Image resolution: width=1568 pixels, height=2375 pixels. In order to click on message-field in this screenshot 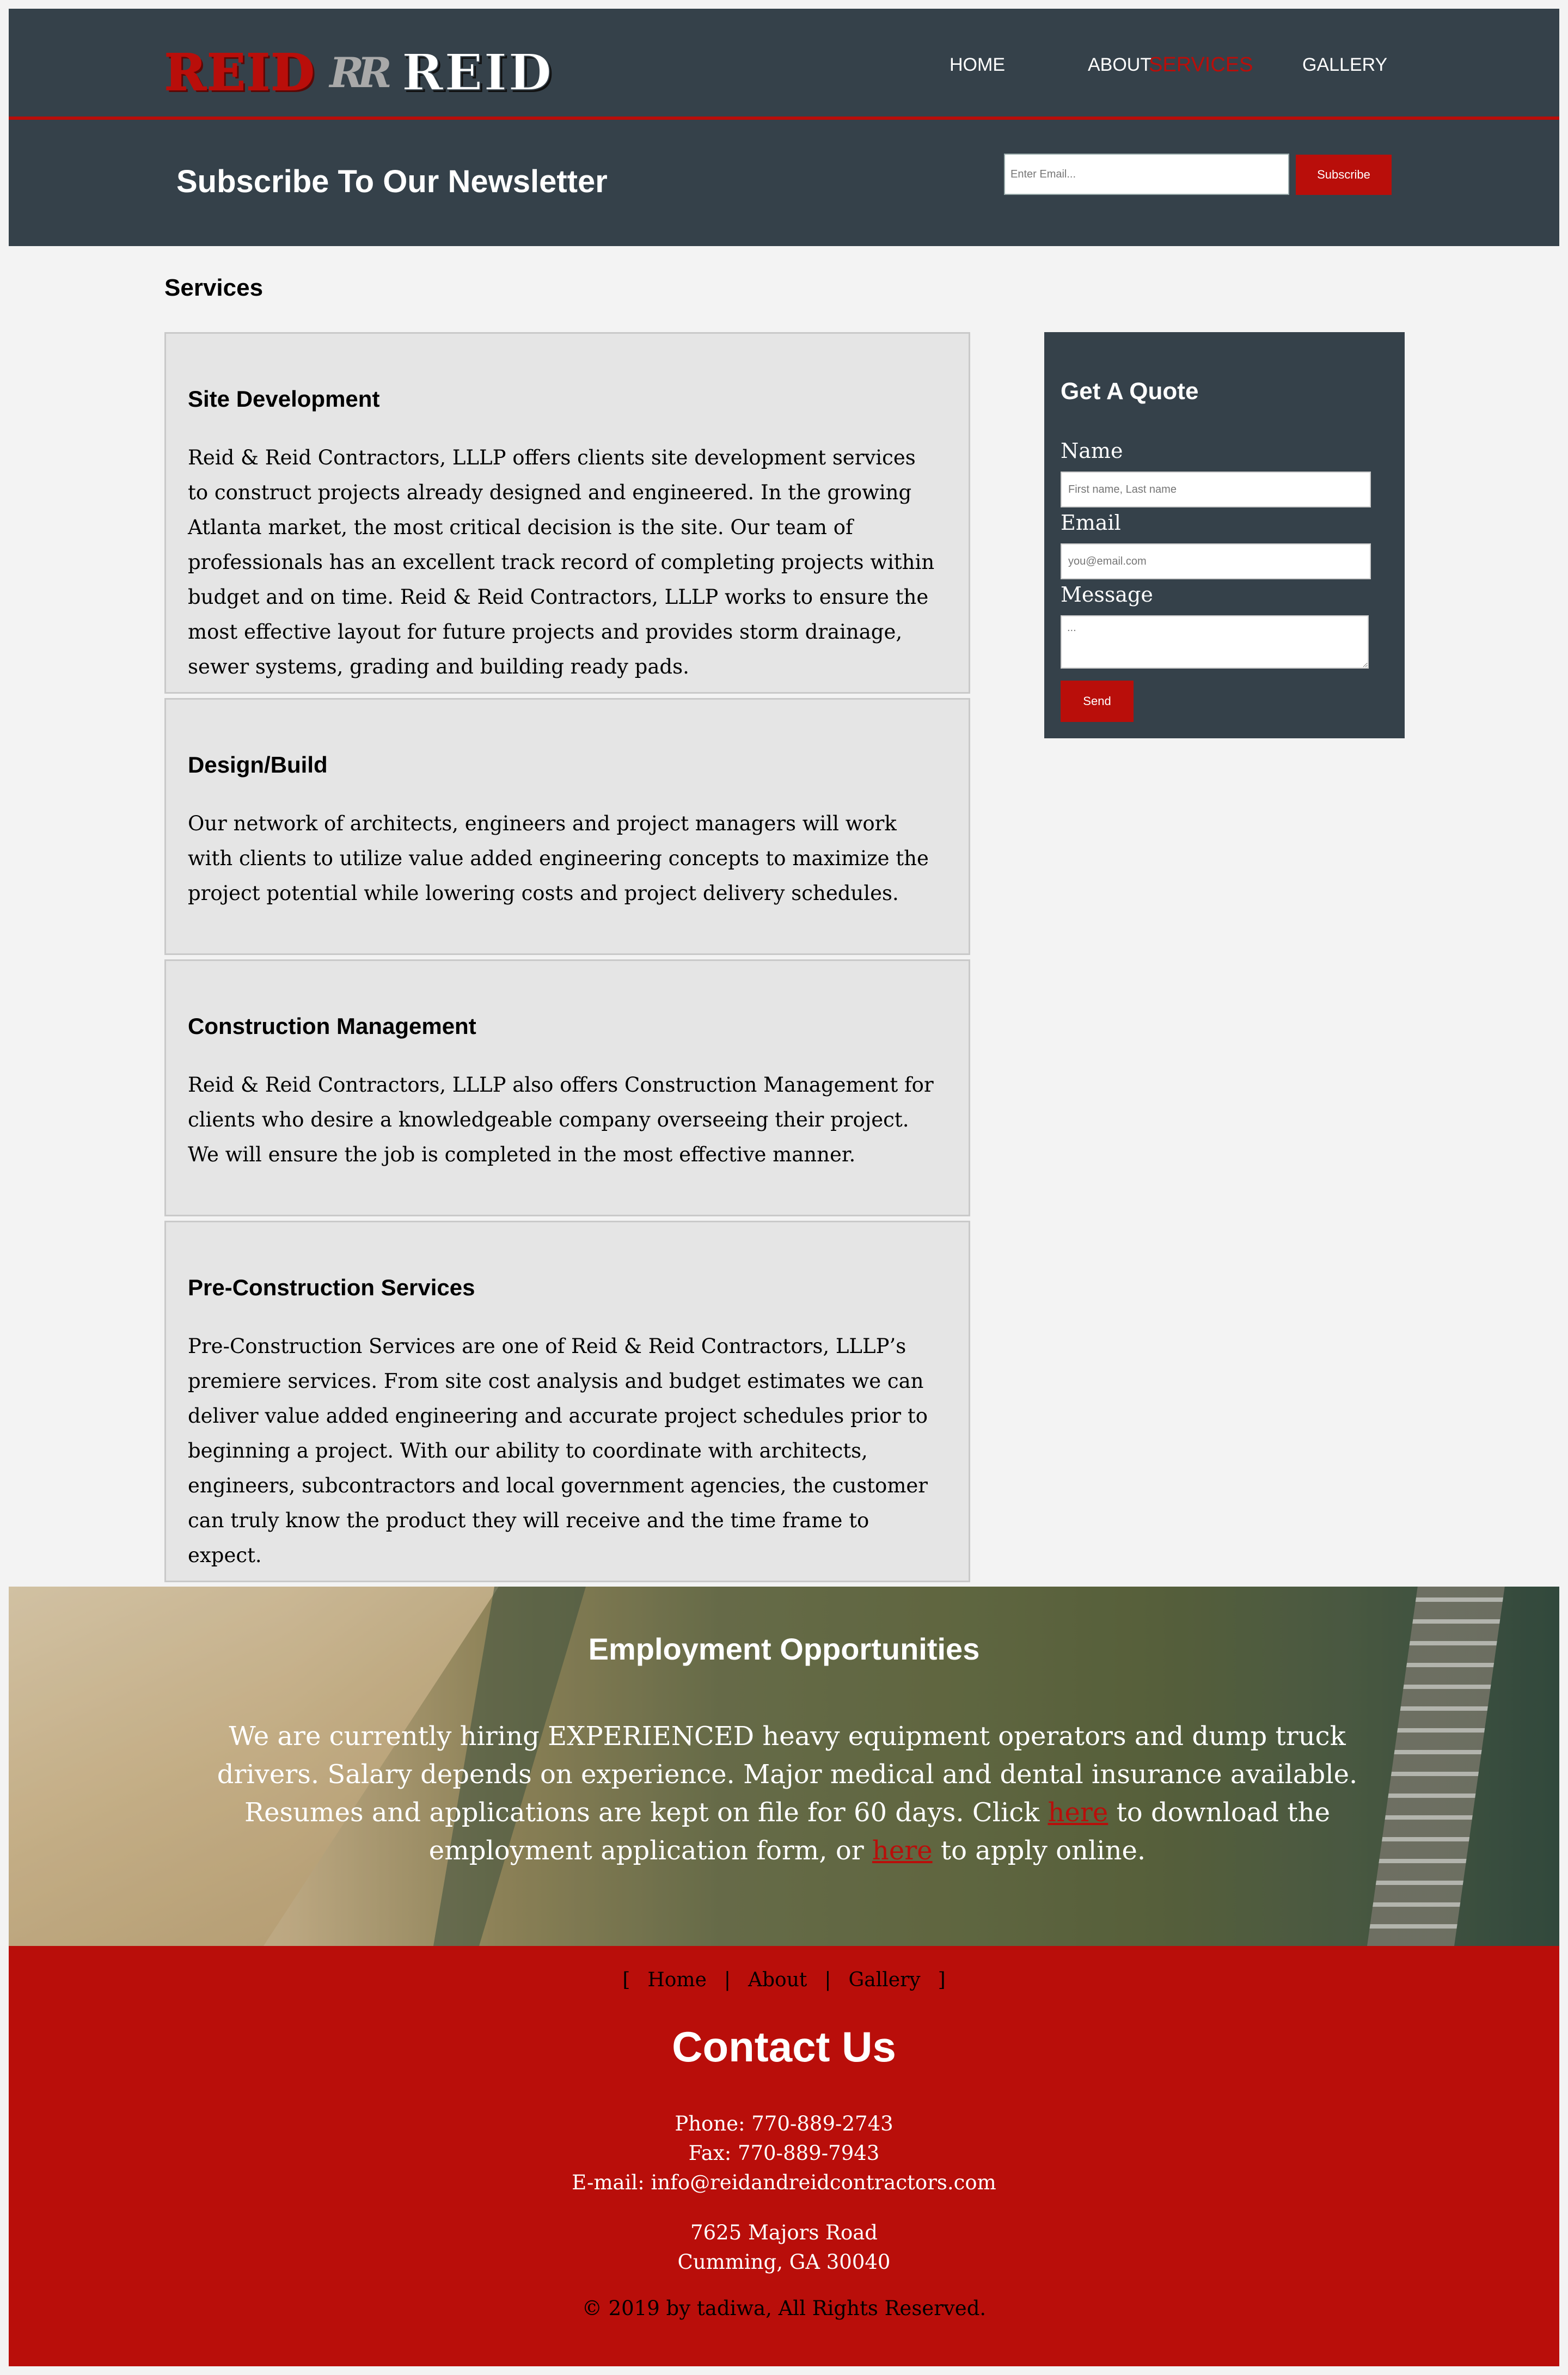, I will do `click(1215, 642)`.